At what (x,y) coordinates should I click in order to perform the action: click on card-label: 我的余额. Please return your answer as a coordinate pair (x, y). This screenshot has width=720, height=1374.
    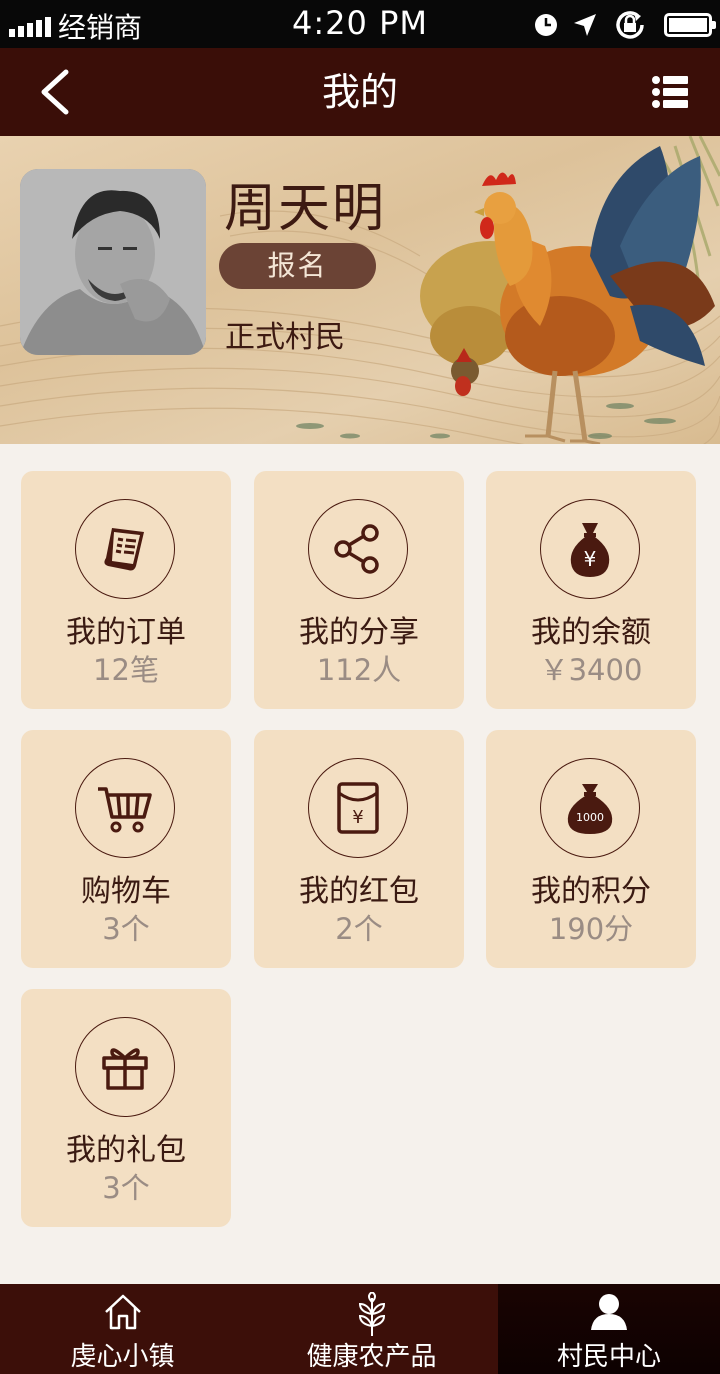
    Looking at the image, I should click on (591, 632).